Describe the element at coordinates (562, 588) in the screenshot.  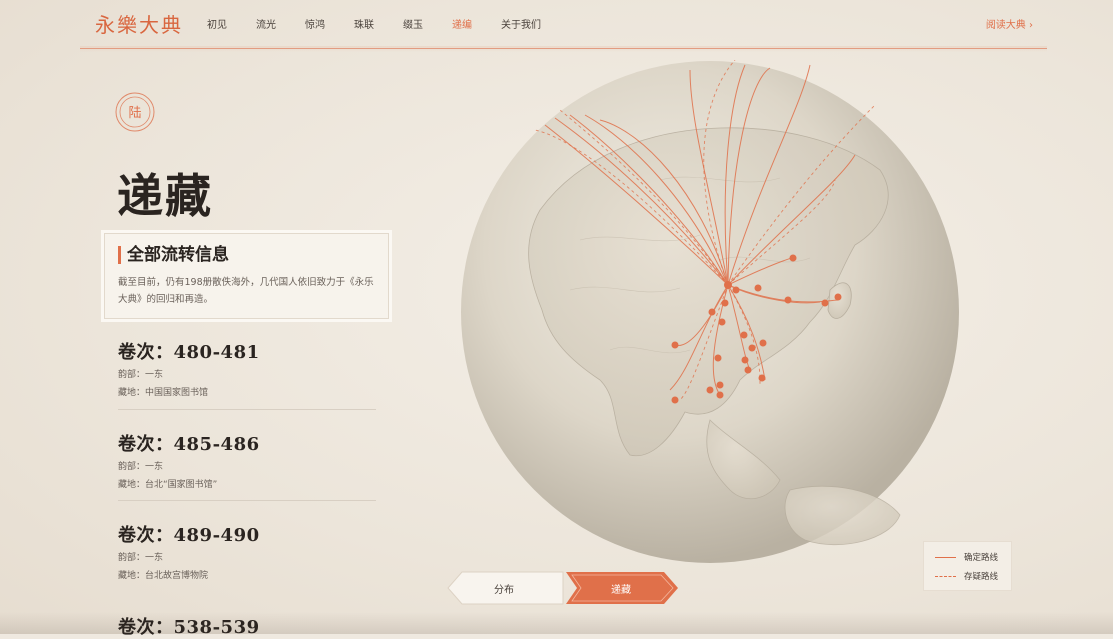
I see `view-toggle` at that location.